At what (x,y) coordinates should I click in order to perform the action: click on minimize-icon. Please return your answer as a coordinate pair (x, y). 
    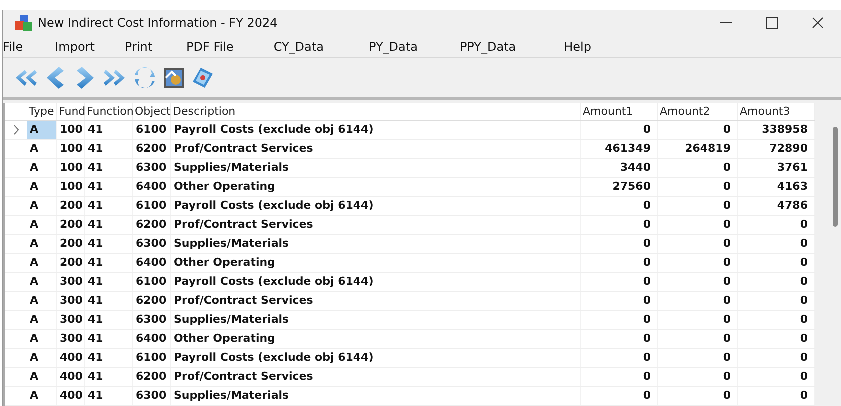
    Looking at the image, I should click on (726, 23).